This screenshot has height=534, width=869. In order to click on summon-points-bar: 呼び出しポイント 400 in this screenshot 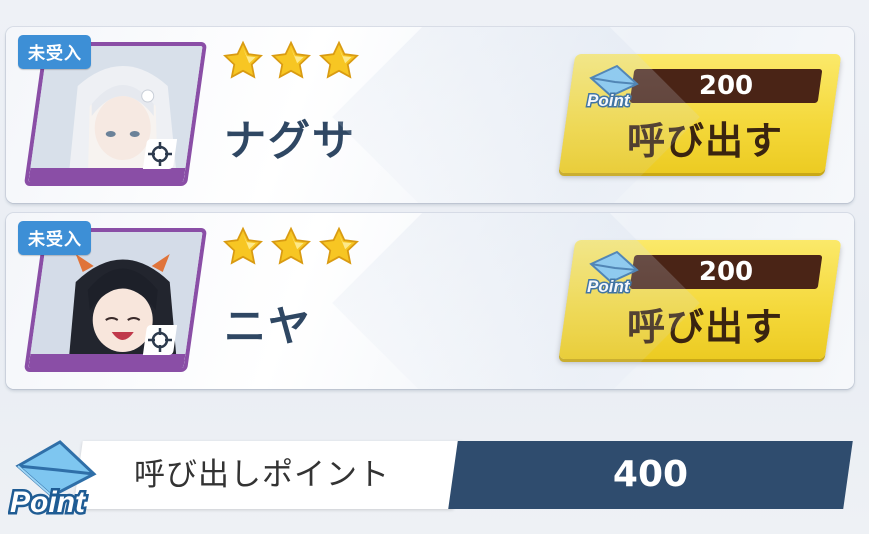, I will do `click(463, 475)`.